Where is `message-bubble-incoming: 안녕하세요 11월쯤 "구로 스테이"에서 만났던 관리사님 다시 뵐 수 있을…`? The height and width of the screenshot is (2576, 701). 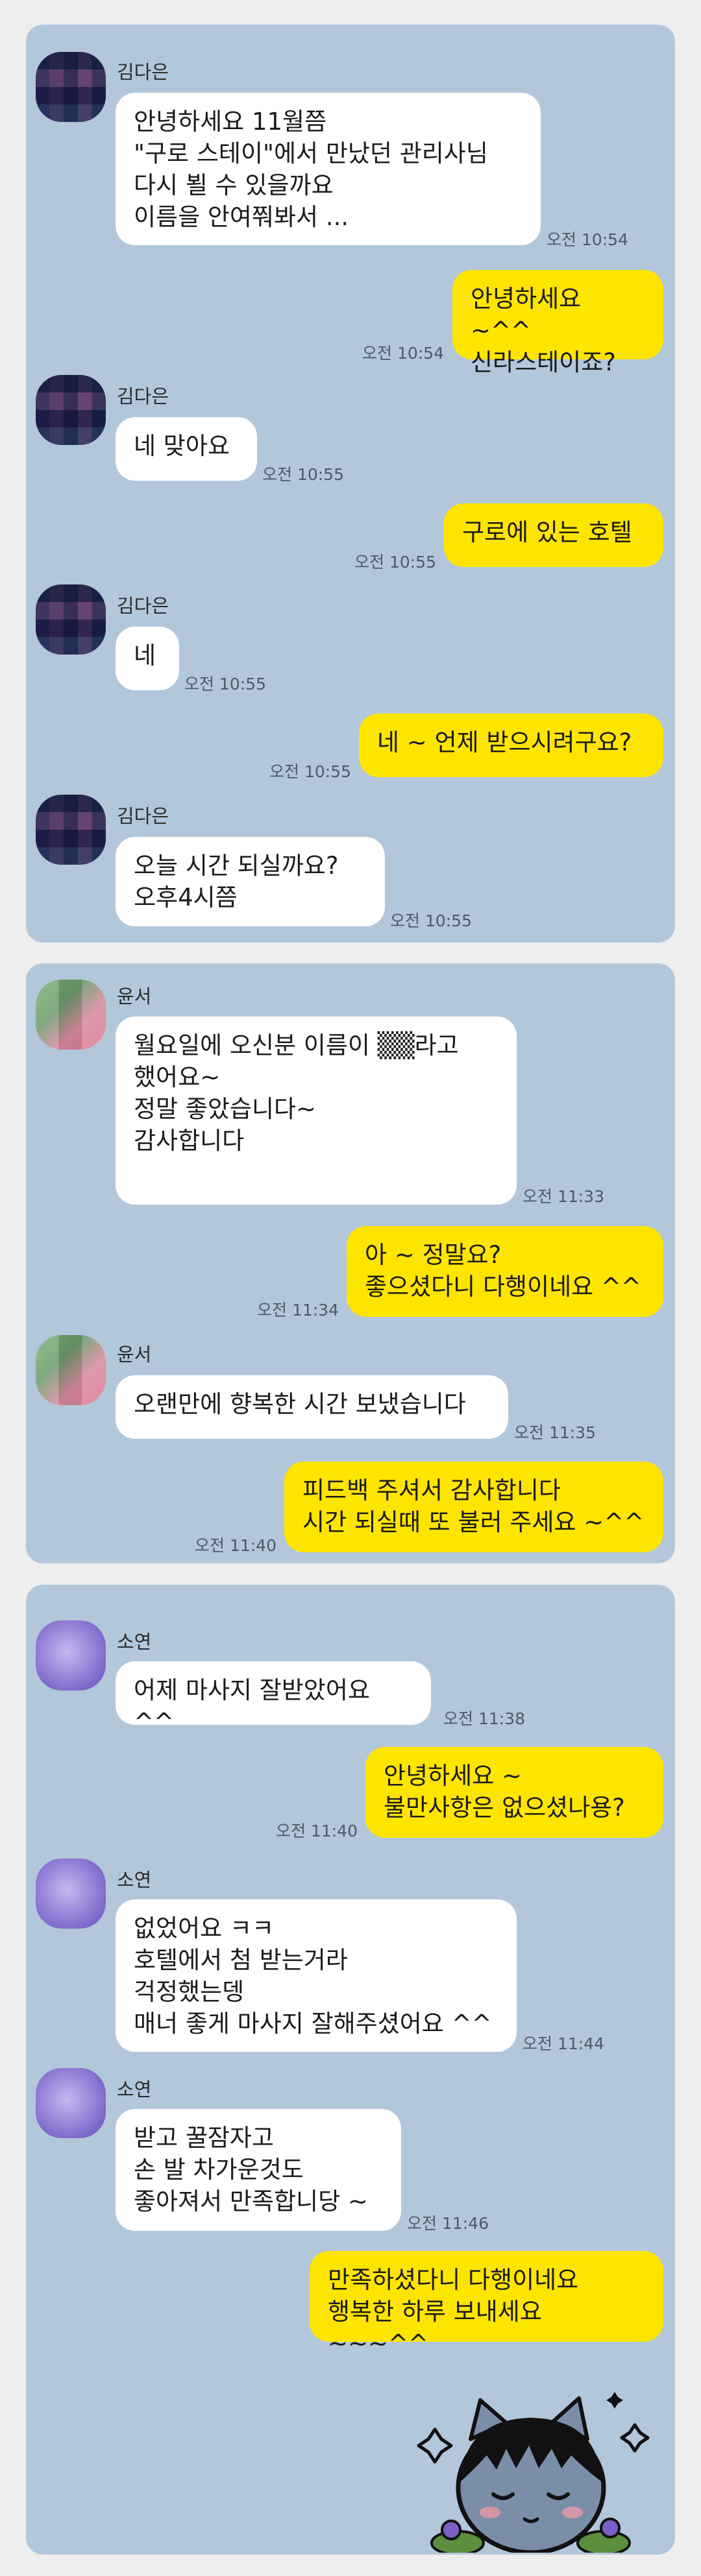
message-bubble-incoming: 안녕하세요 11월쯤 "구로 스테이"에서 만났던 관리사님 다시 뵐 수 있을… is located at coordinates (328, 169).